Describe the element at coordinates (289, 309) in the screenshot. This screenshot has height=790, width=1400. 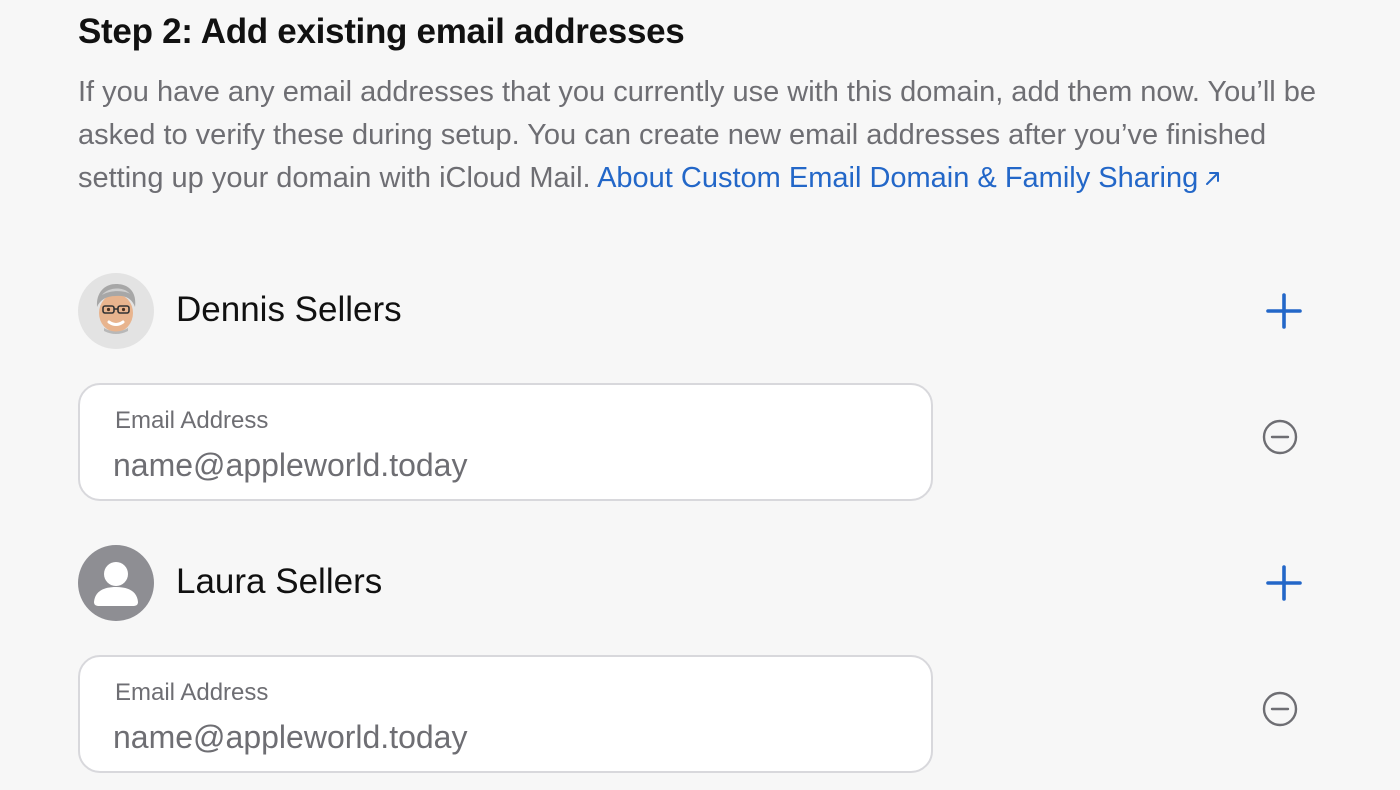
I see `member-name: Dennis Sellers` at that location.